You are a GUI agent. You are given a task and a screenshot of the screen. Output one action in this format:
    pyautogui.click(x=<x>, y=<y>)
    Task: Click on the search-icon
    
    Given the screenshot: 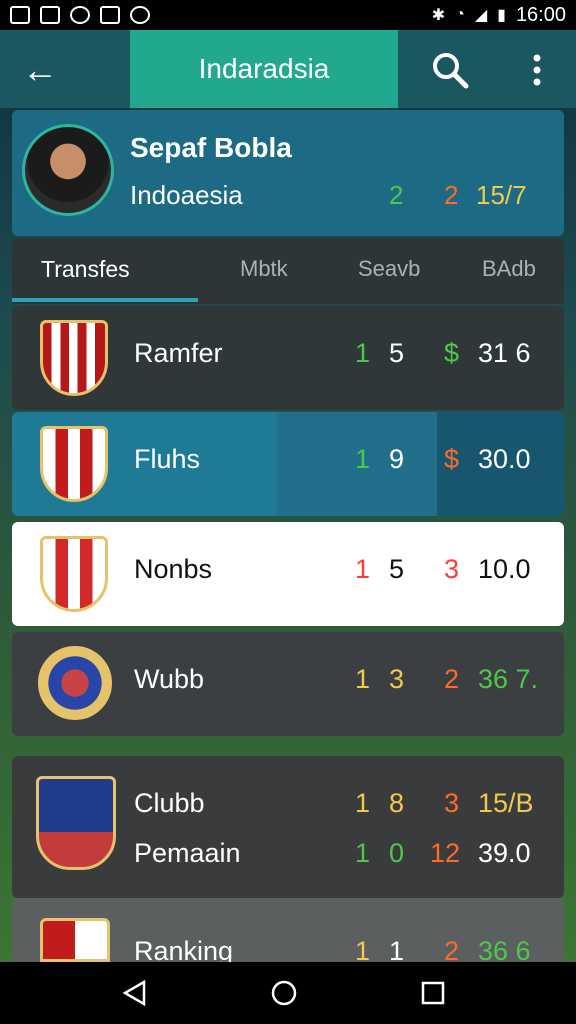 What is the action you would take?
    pyautogui.click(x=450, y=70)
    